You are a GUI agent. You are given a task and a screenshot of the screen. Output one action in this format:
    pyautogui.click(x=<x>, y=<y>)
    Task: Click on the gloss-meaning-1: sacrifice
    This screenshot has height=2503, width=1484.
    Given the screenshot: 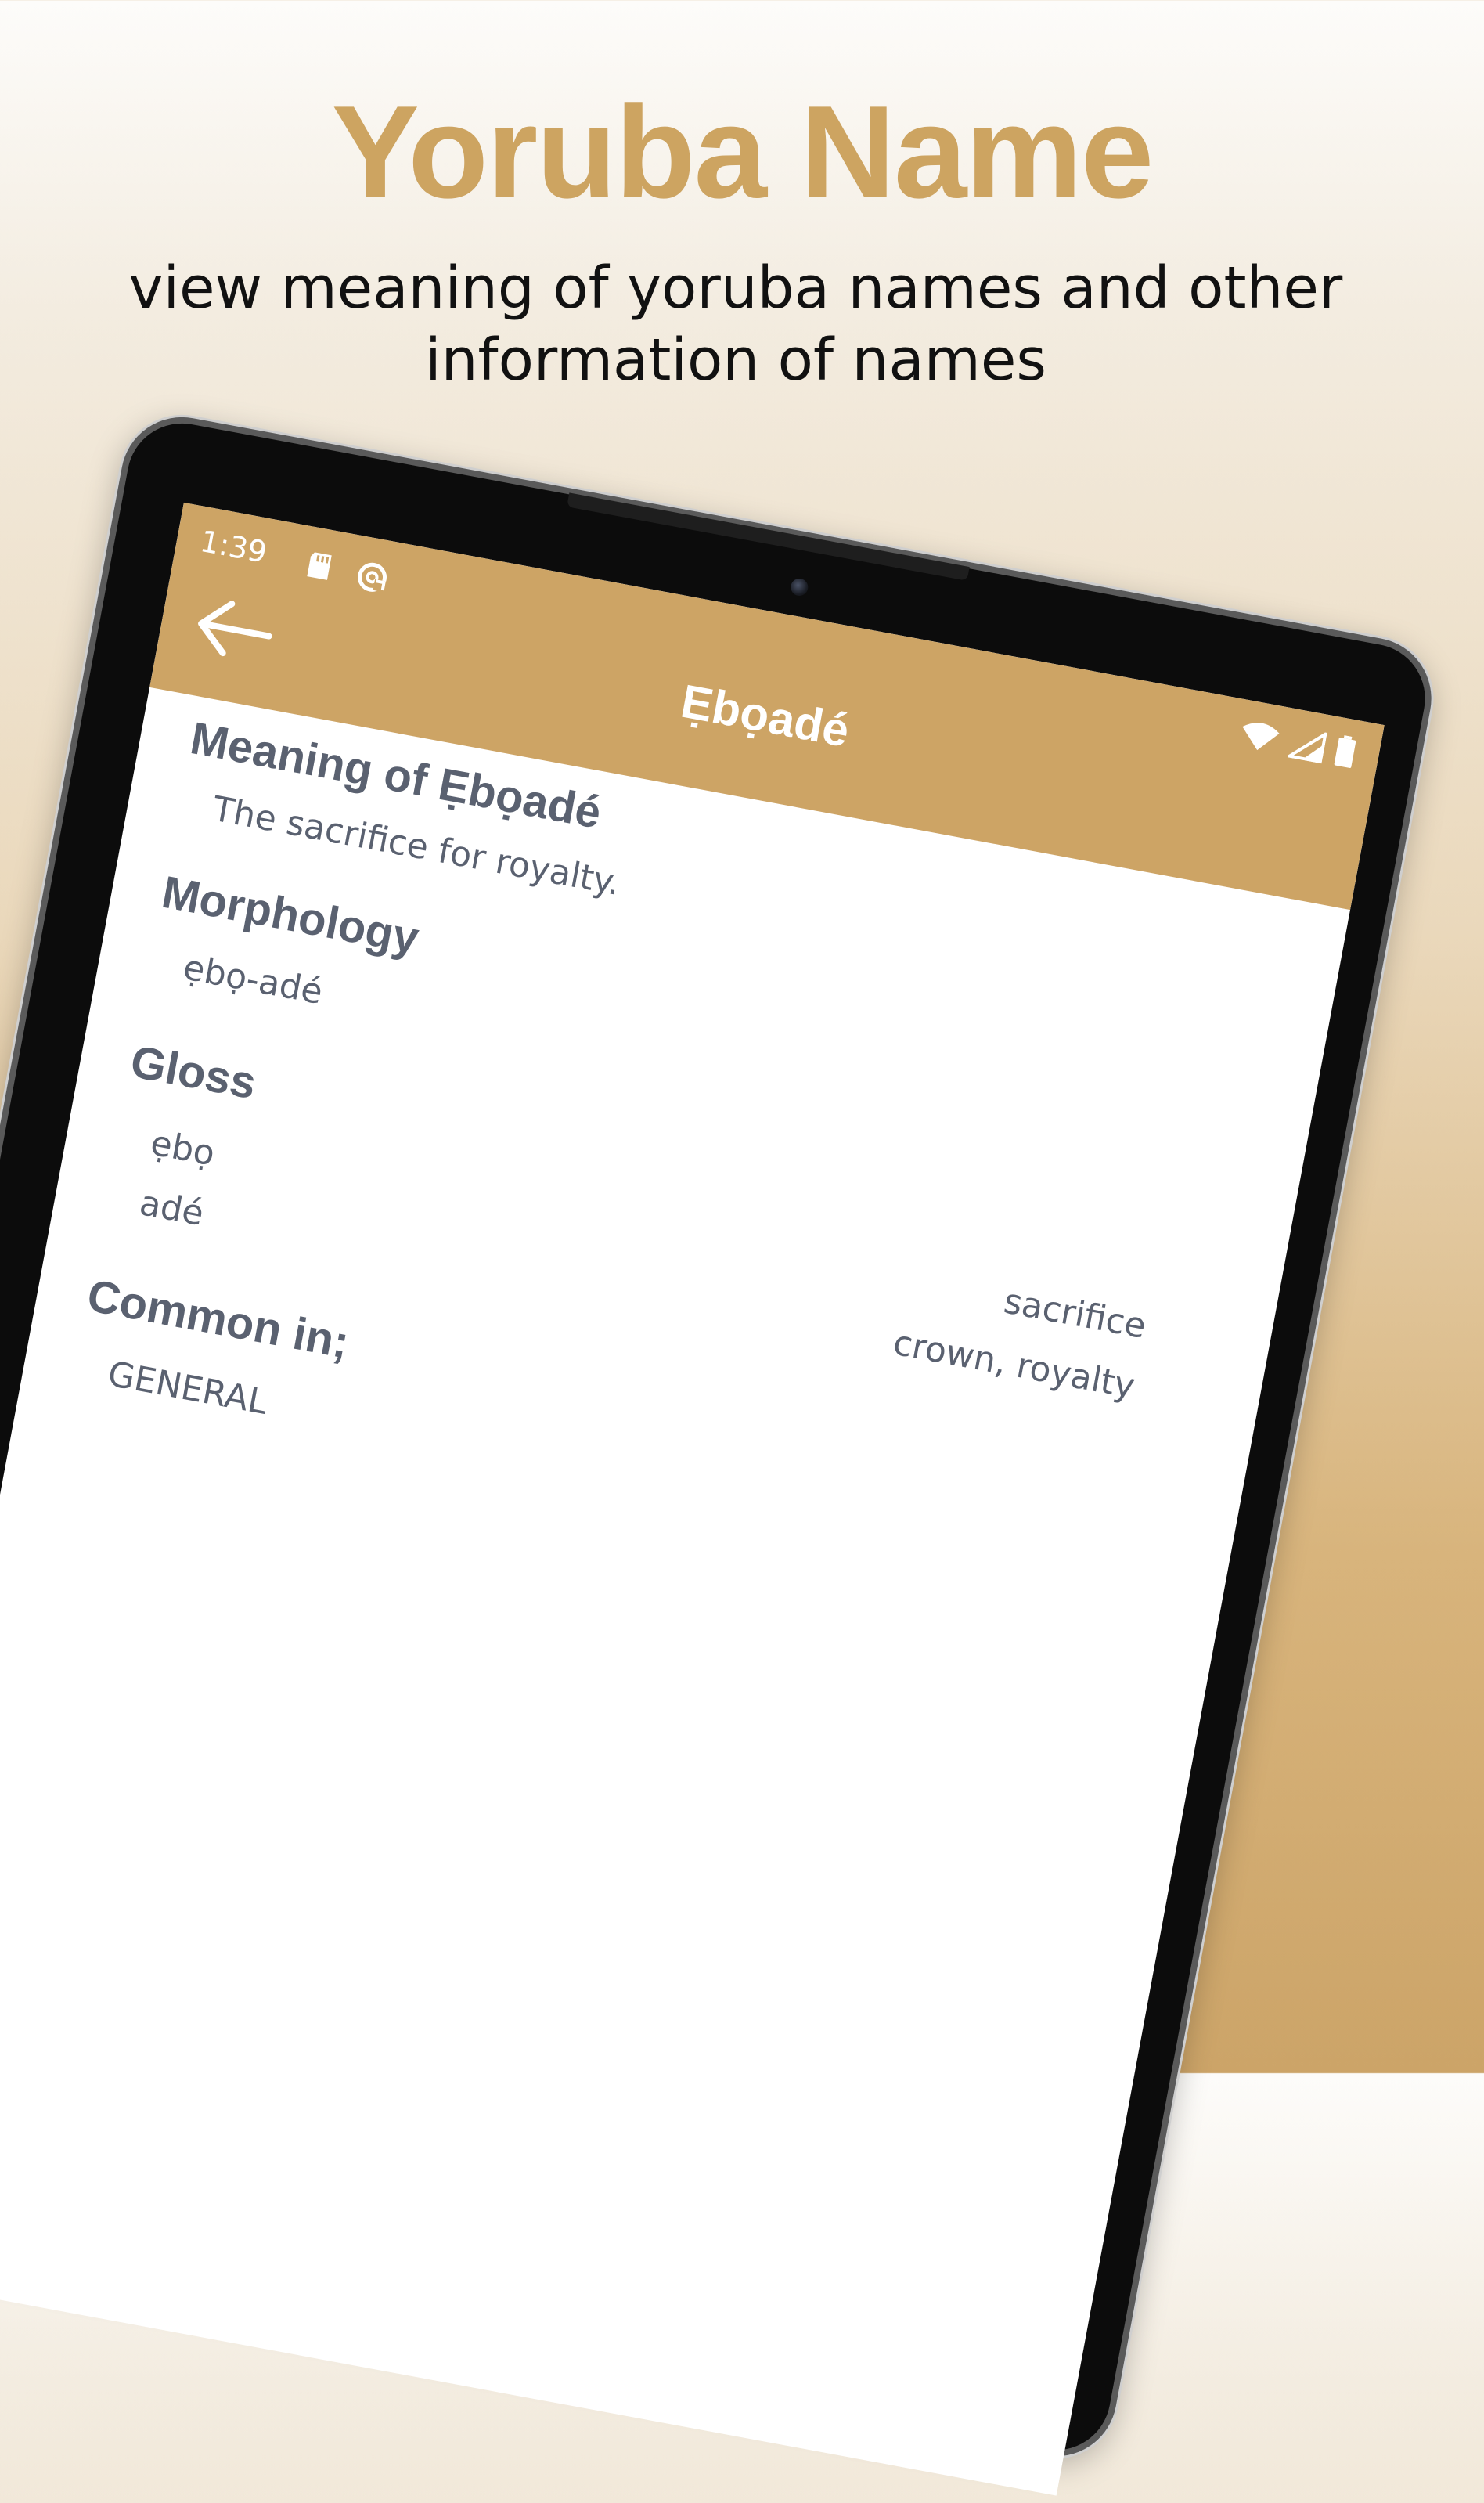 What is the action you would take?
    pyautogui.click(x=1075, y=1314)
    